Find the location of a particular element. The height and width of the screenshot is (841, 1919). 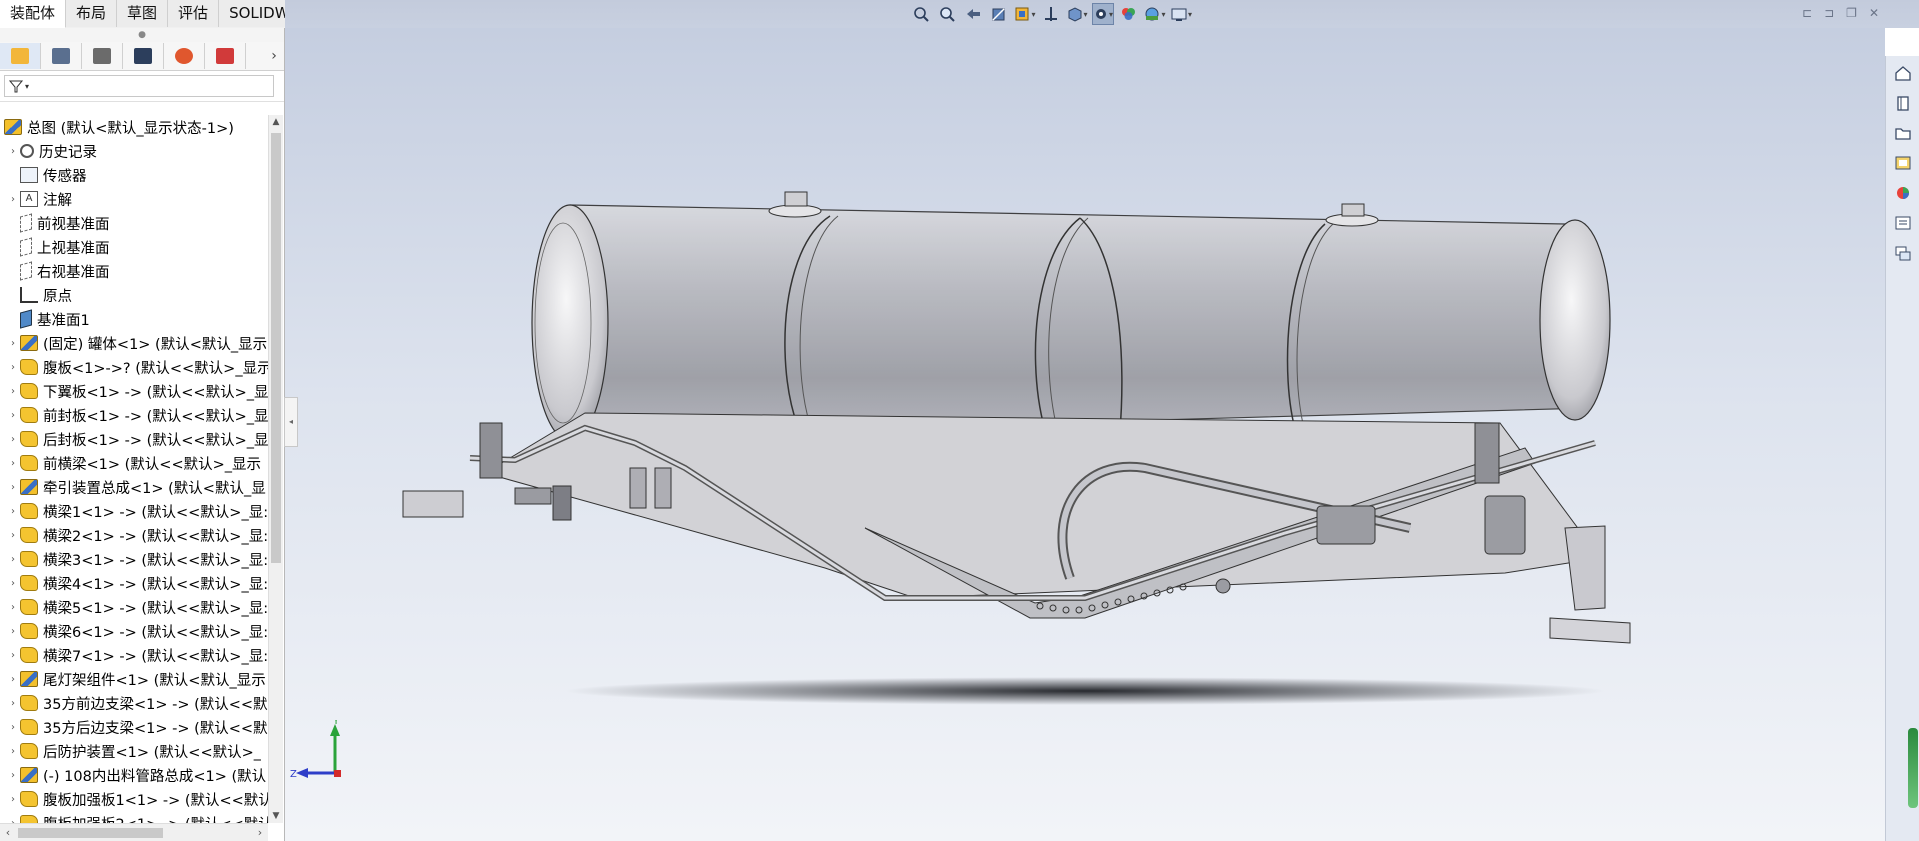

tab-2: 草图 is located at coordinates (143, 13).